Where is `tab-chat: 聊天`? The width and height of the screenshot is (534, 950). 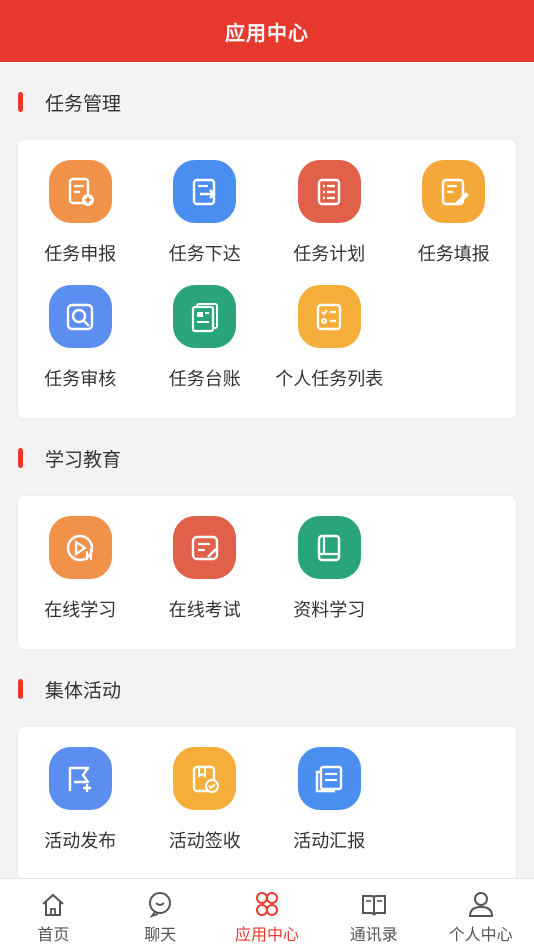 tab-chat: 聊天 is located at coordinates (160, 914).